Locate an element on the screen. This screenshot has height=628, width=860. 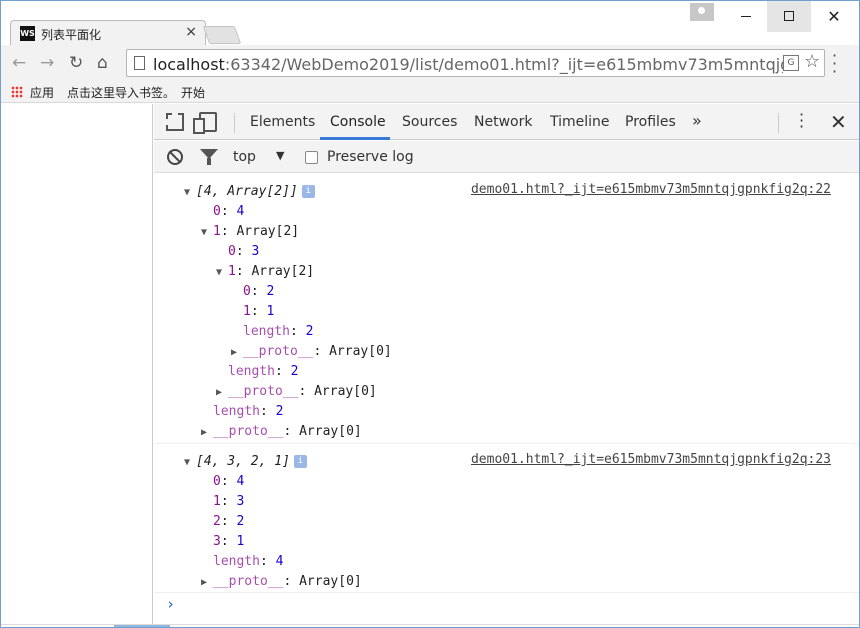
tab-sources: Sources is located at coordinates (429, 122).